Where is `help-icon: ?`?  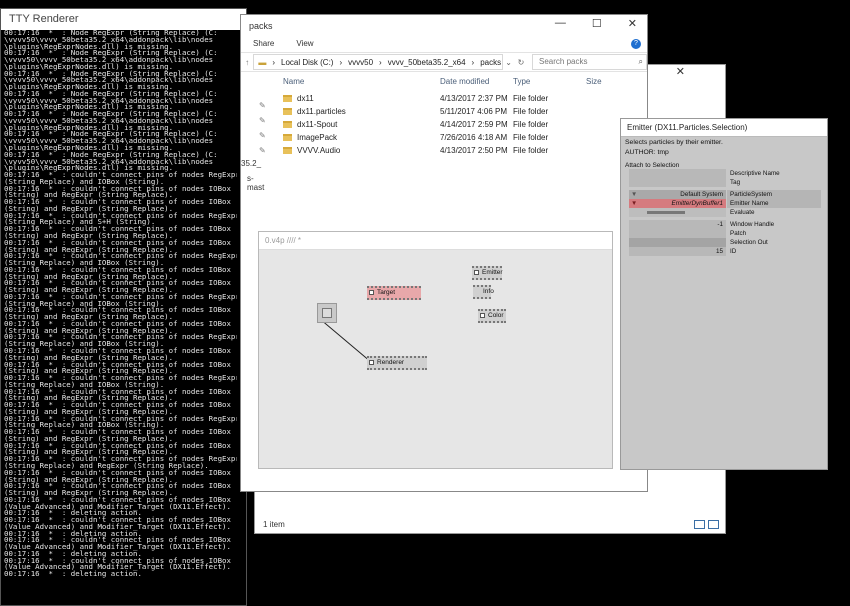 help-icon: ? is located at coordinates (636, 44).